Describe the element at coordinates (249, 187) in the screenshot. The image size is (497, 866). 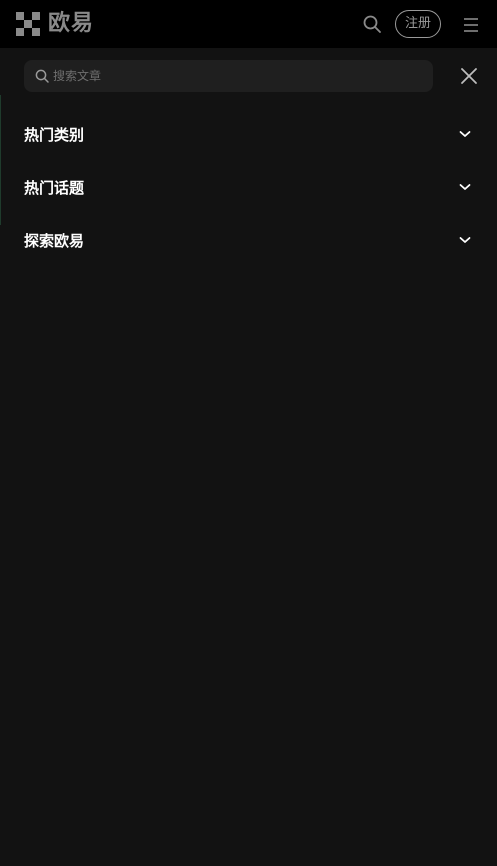
I see `accordion-hot-topics: 热门话题` at that location.